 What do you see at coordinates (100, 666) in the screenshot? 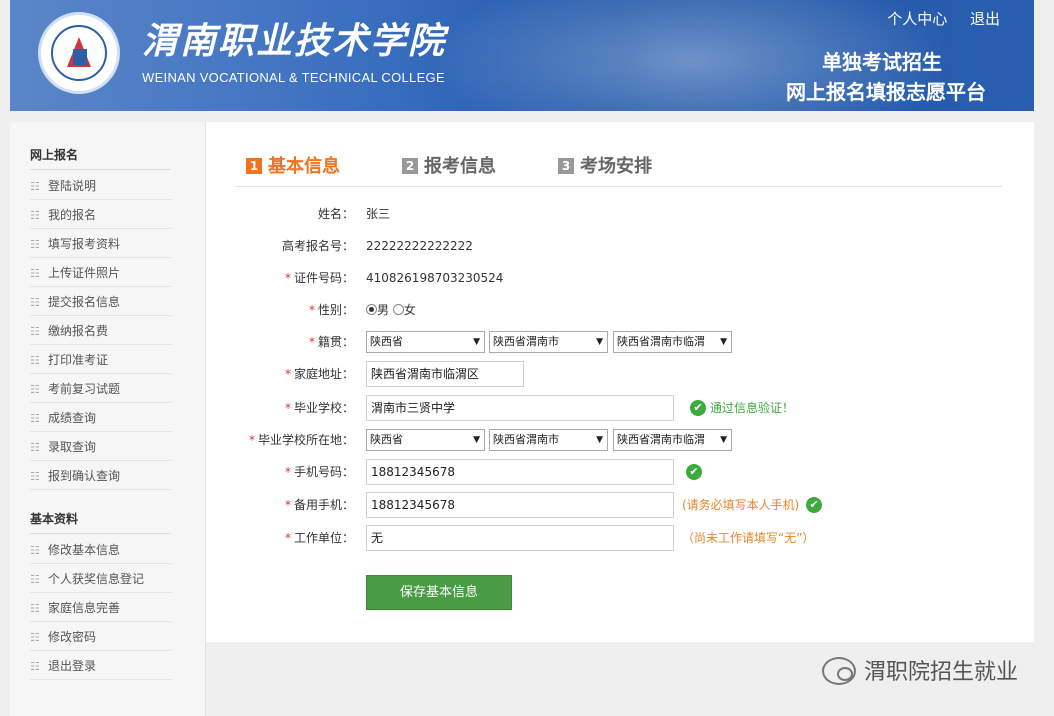
I see `sidebar-item: ☷ 退出登录` at bounding box center [100, 666].